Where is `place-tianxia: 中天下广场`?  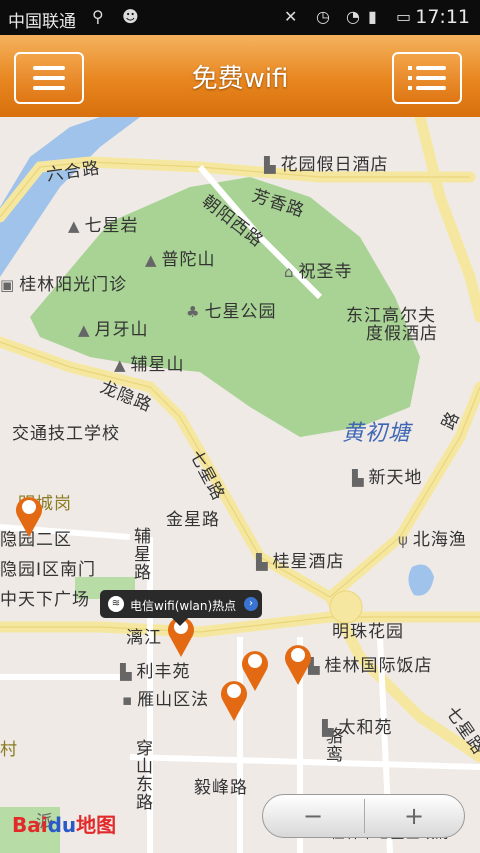 place-tianxia: 中天下广场 is located at coordinates (45, 600).